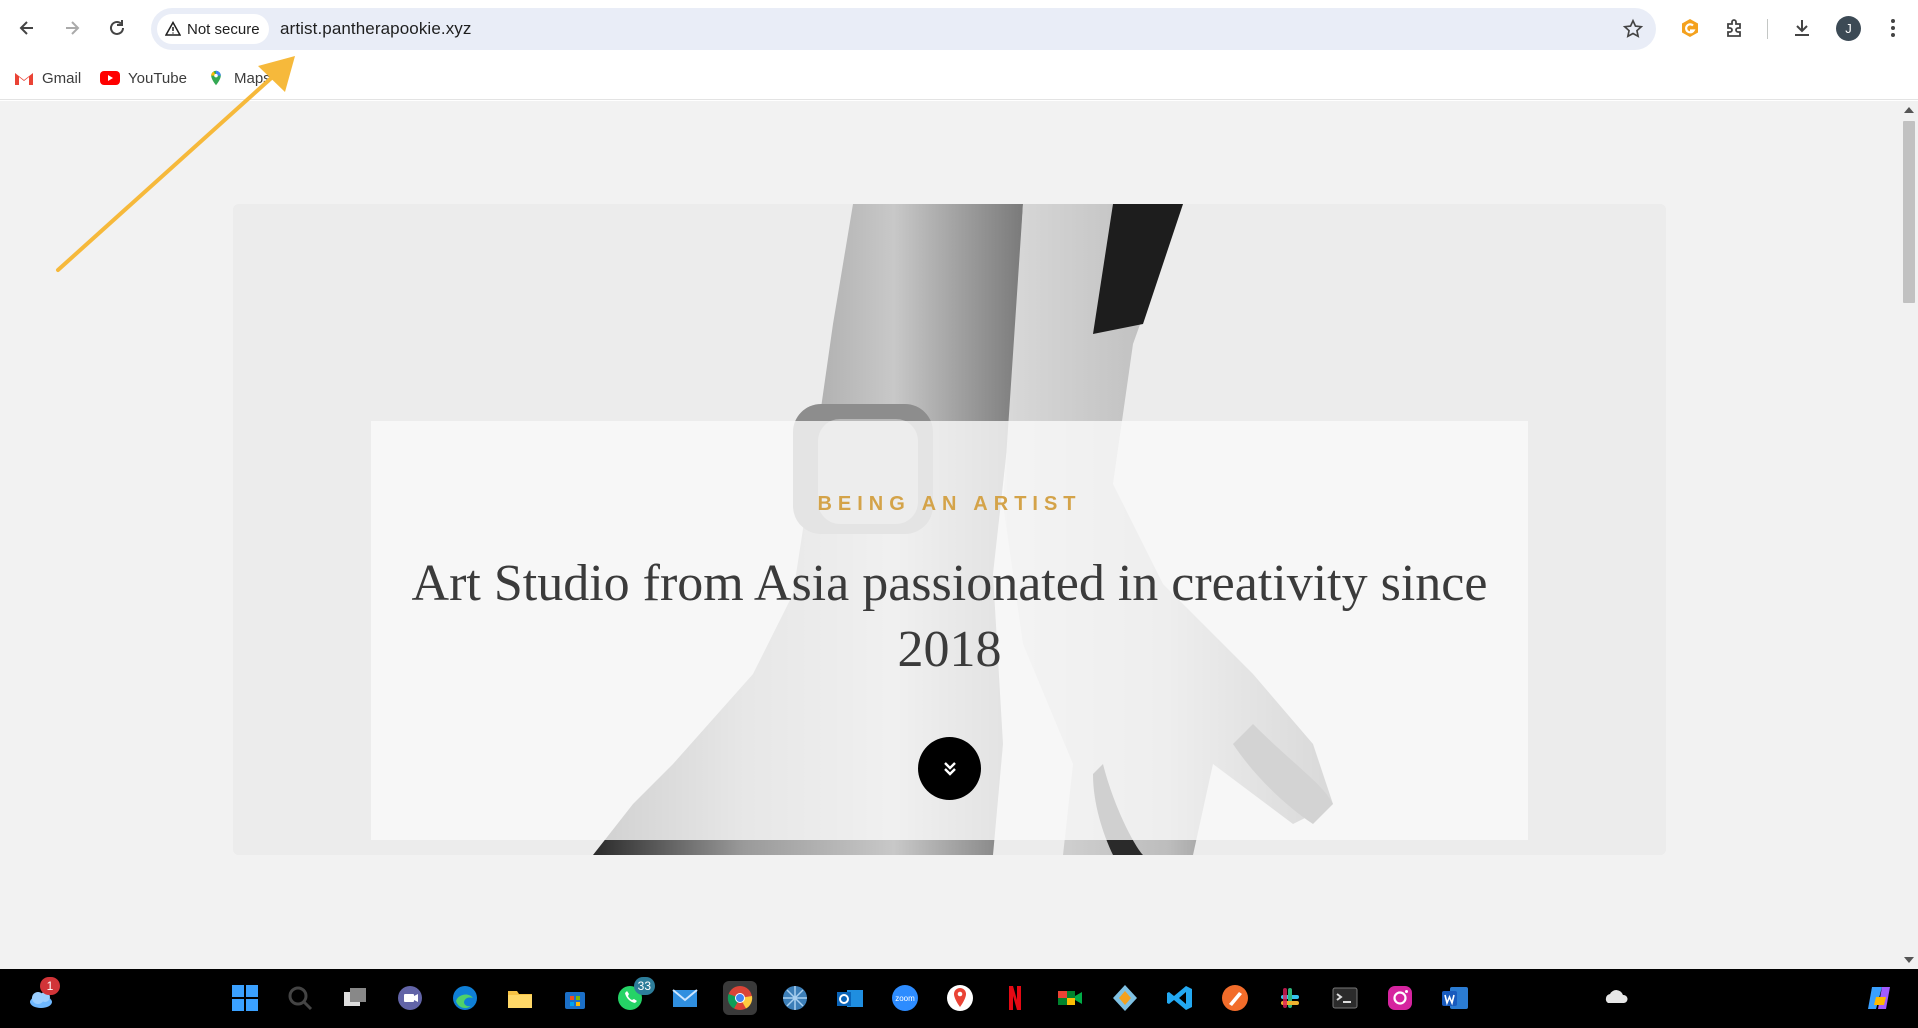 Image resolution: width=1918 pixels, height=1028 pixels. What do you see at coordinates (850, 998) in the screenshot?
I see `outlook-icon` at bounding box center [850, 998].